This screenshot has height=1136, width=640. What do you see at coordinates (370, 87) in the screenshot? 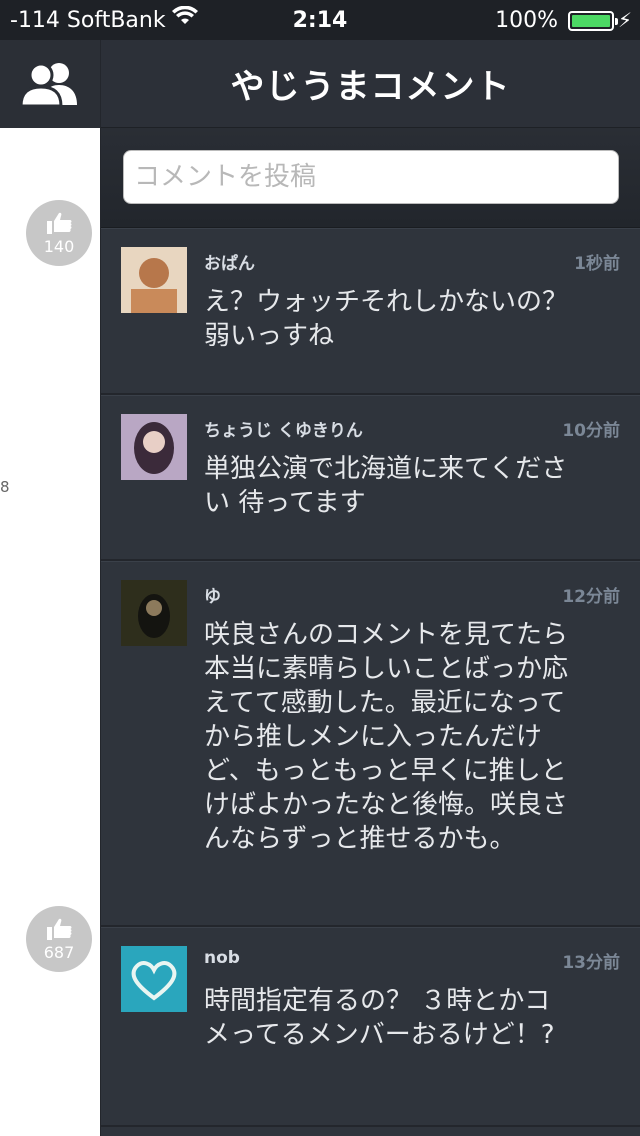
I see `page-title: やじうまコメント` at bounding box center [370, 87].